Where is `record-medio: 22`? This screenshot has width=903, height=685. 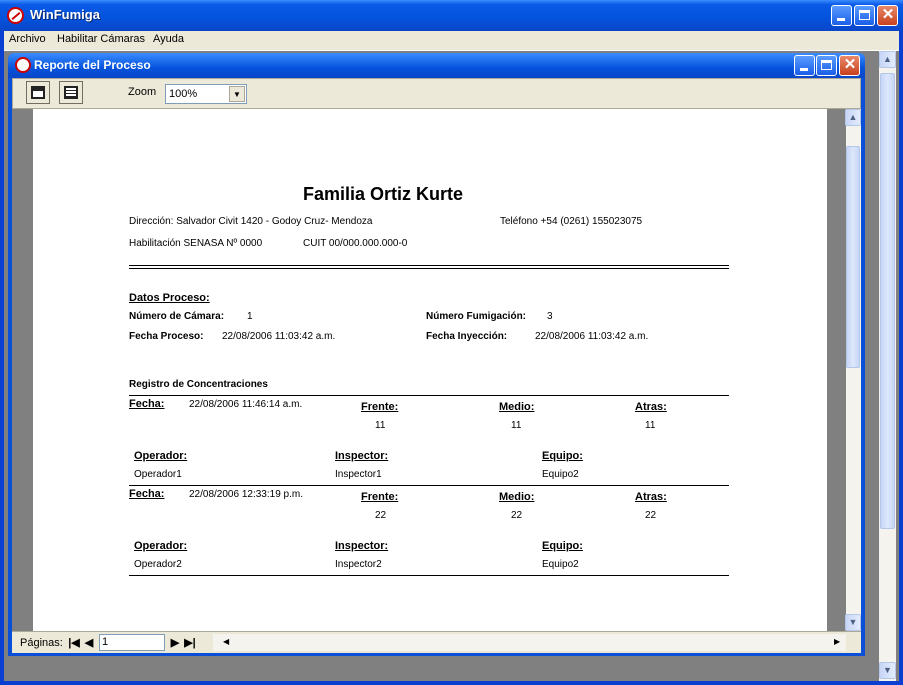
record-medio: 22 is located at coordinates (517, 515).